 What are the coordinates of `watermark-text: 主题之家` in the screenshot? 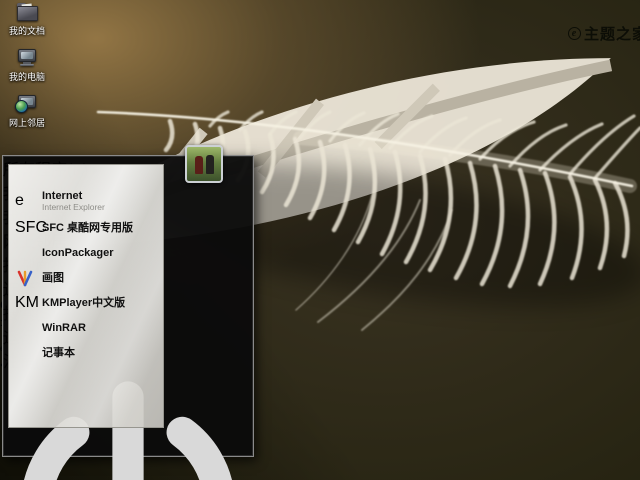 It's located at (612, 34).